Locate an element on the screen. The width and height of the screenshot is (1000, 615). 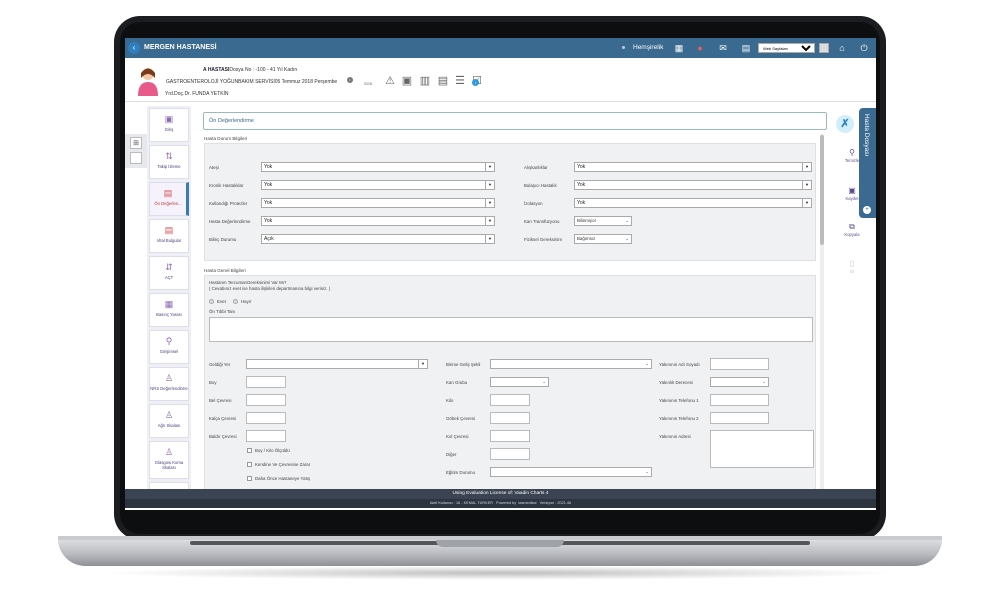
relative-phone1-input is located at coordinates (739, 400).